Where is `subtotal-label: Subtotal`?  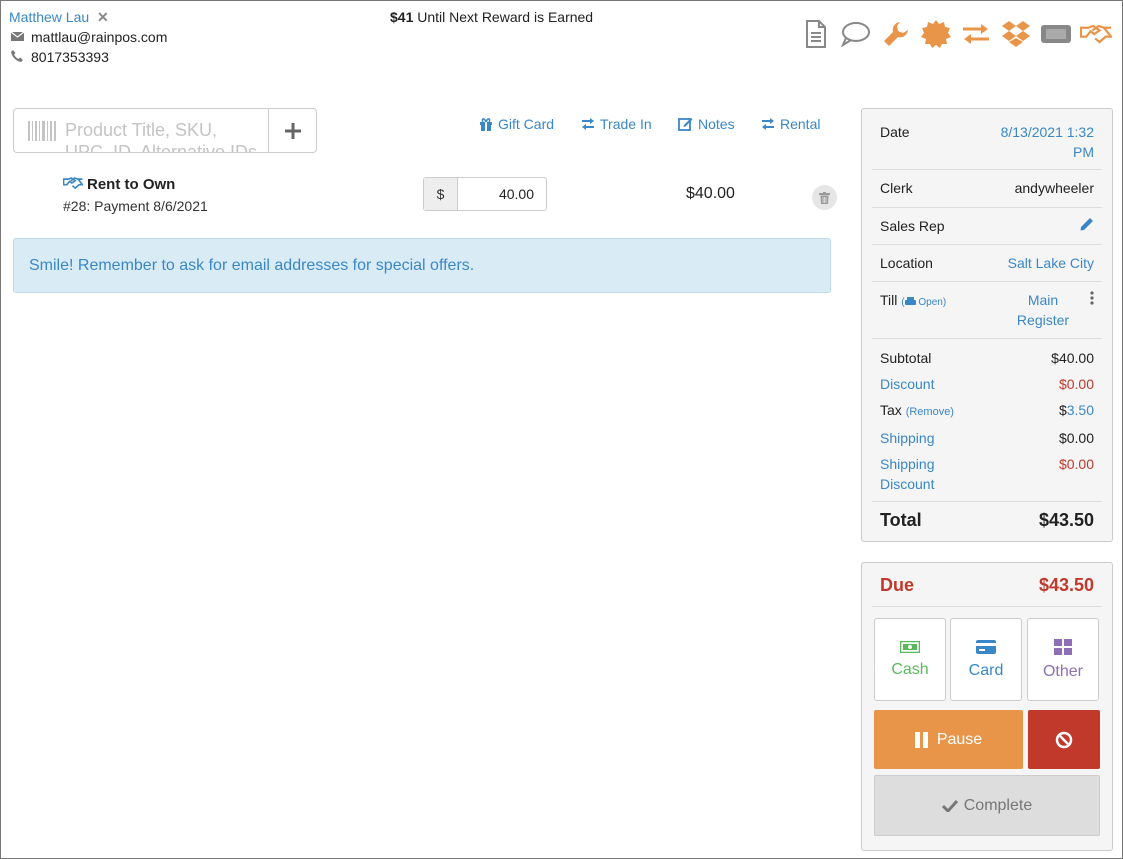
subtotal-label: Subtotal is located at coordinates (906, 358).